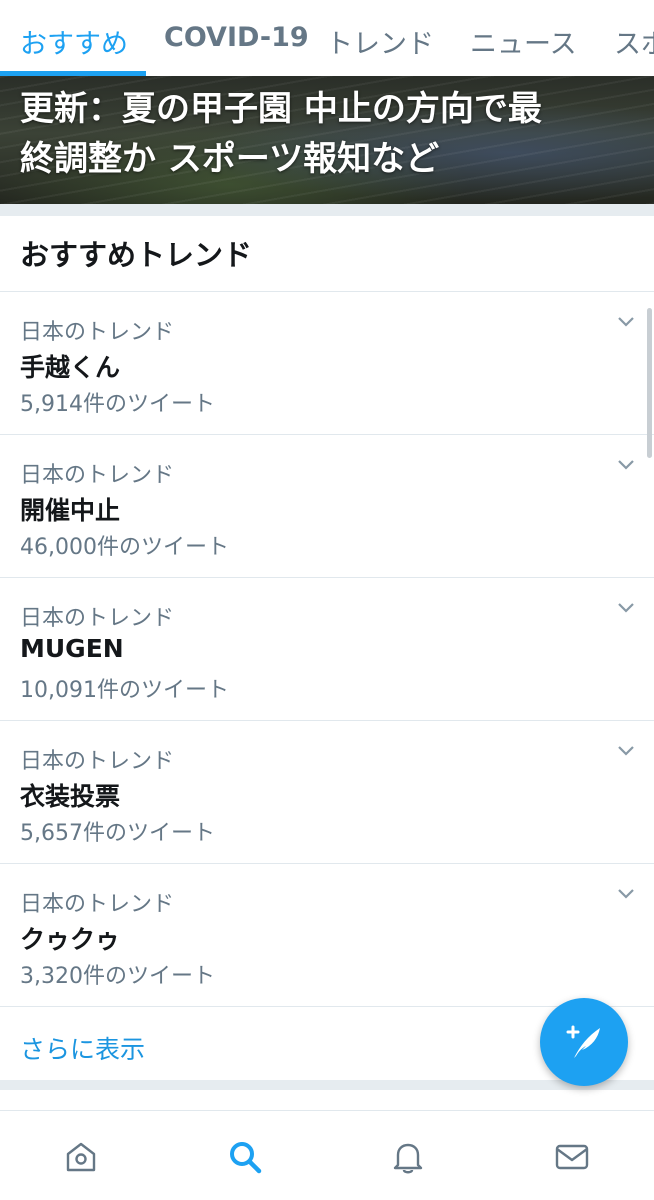 The height and width of the screenshot is (1200, 654). Describe the element at coordinates (327, 935) in the screenshot. I see `trend-item: 日本のトレンド クゥクゥ 3,320件のツイート` at that location.